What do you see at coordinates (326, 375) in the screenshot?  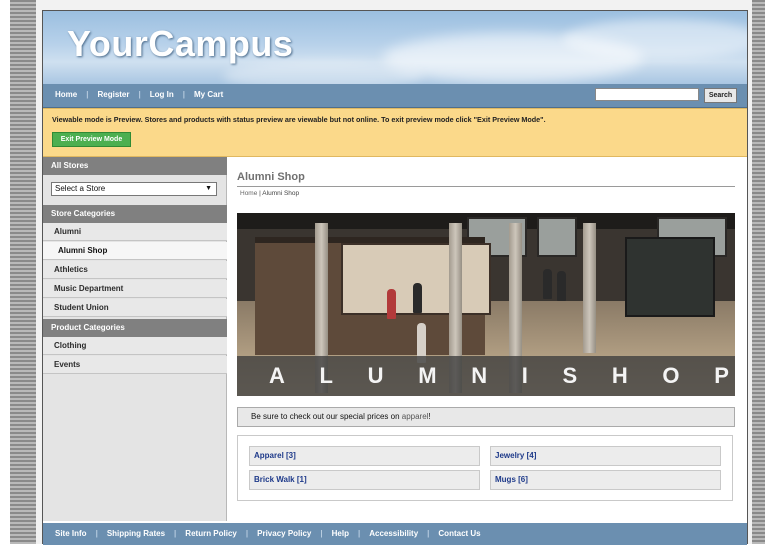 I see `hero-caption-letter: L` at bounding box center [326, 375].